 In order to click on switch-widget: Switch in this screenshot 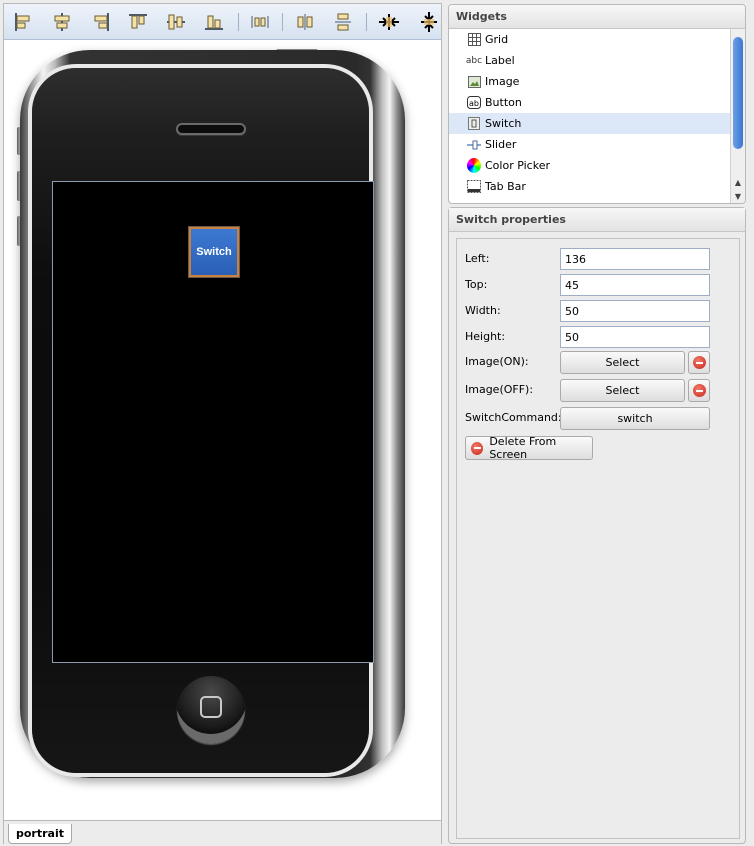, I will do `click(214, 252)`.